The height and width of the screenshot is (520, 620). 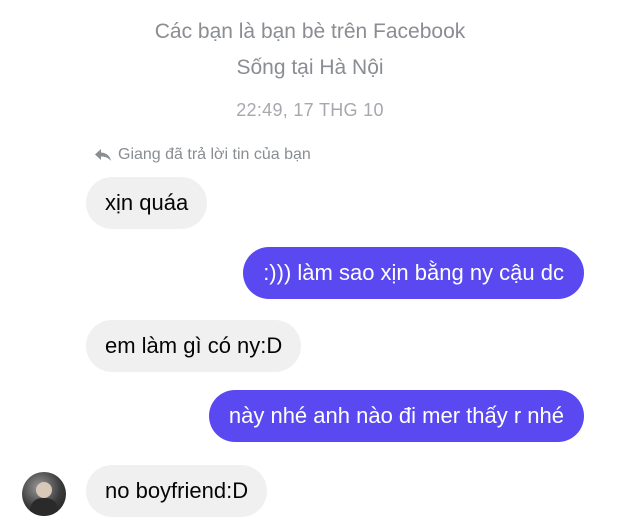 I want to click on message-bubble-incoming: xịn quáa, so click(x=147, y=203).